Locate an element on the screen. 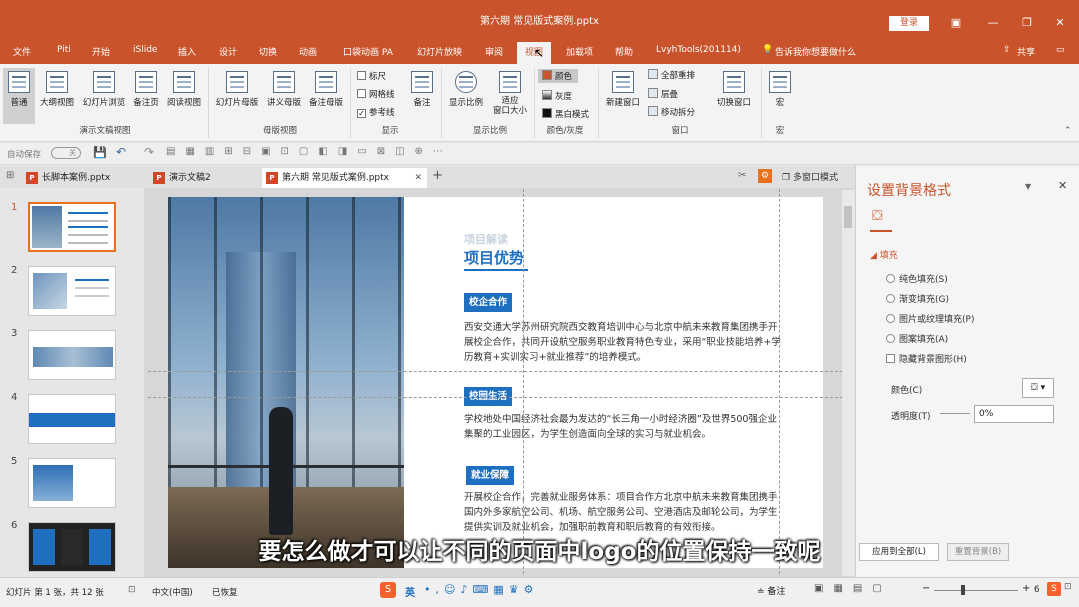  hide-bg-graphics-checkbox: 隐藏背景图形(H) is located at coordinates (926, 358).